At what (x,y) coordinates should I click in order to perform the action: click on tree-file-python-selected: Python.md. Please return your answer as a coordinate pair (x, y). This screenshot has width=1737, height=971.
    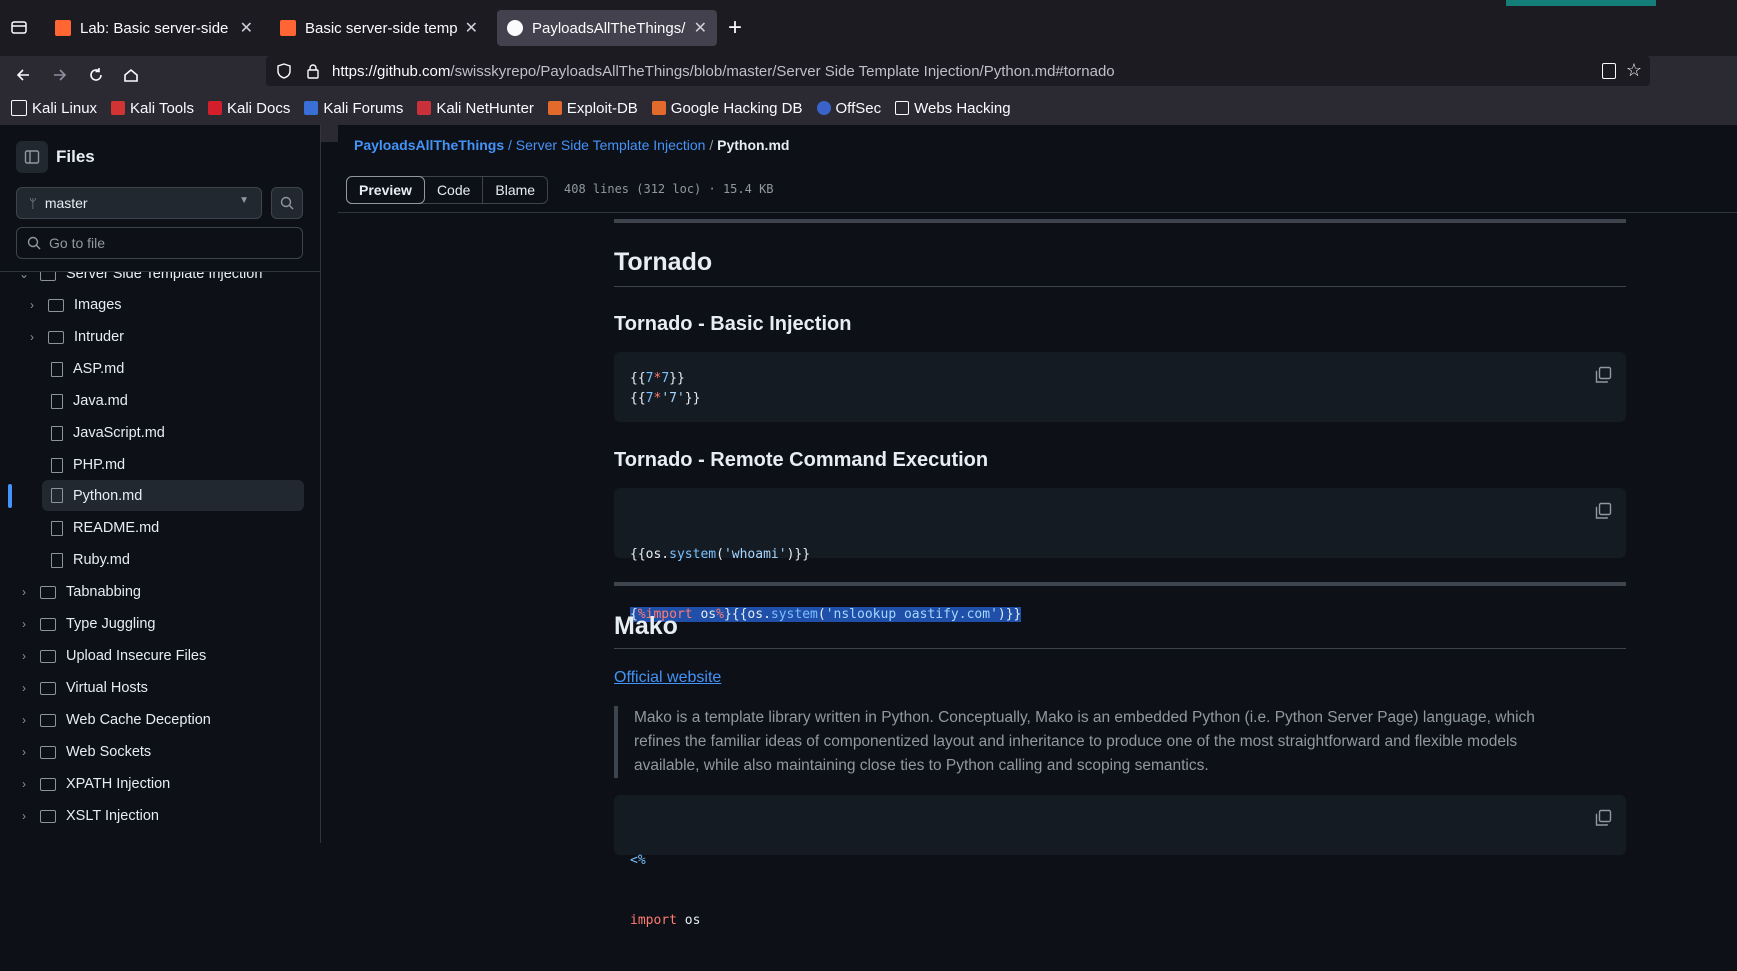
    Looking at the image, I should click on (173, 495).